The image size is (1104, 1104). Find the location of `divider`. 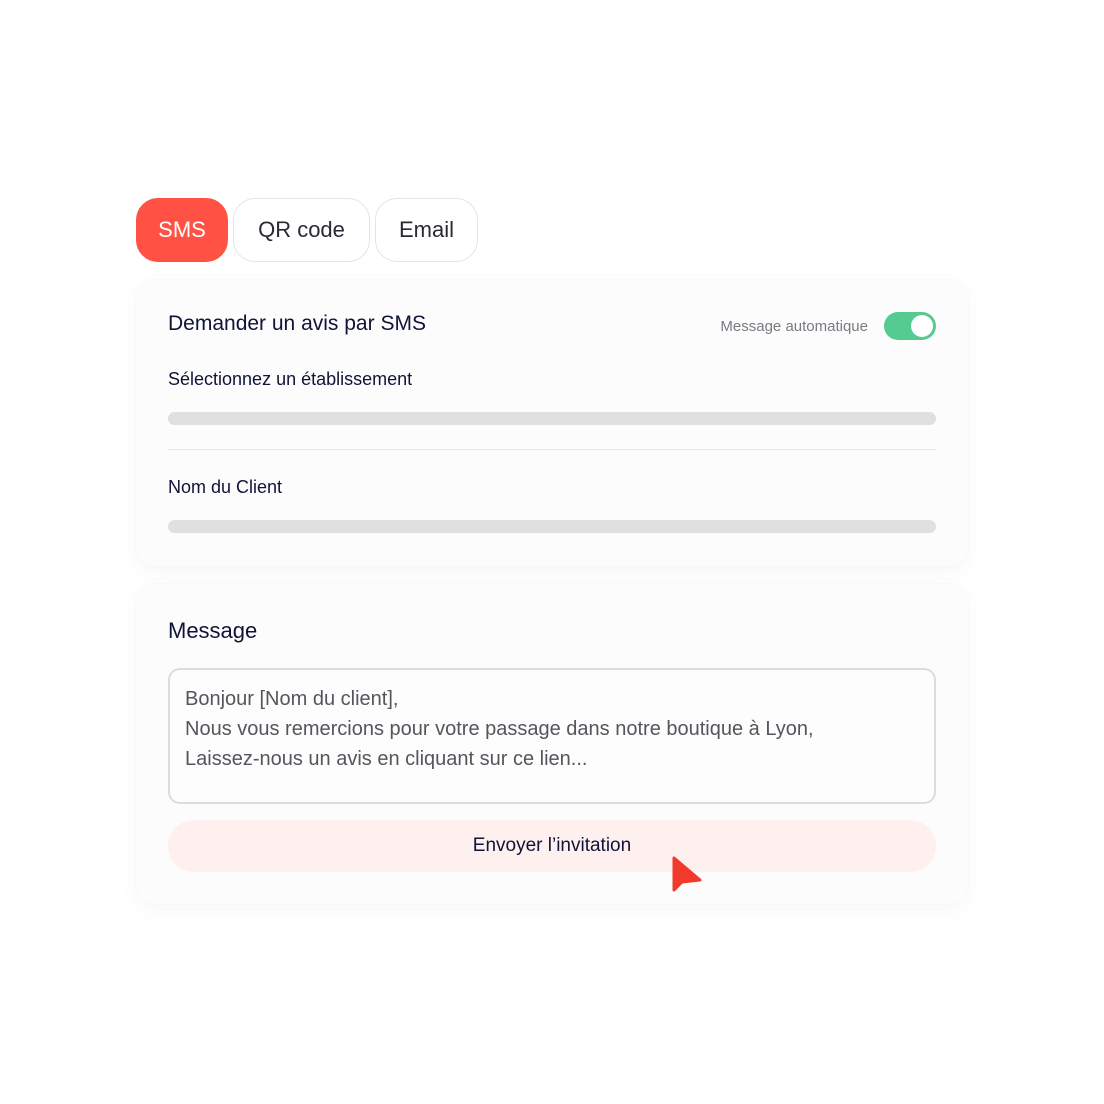

divider is located at coordinates (552, 449).